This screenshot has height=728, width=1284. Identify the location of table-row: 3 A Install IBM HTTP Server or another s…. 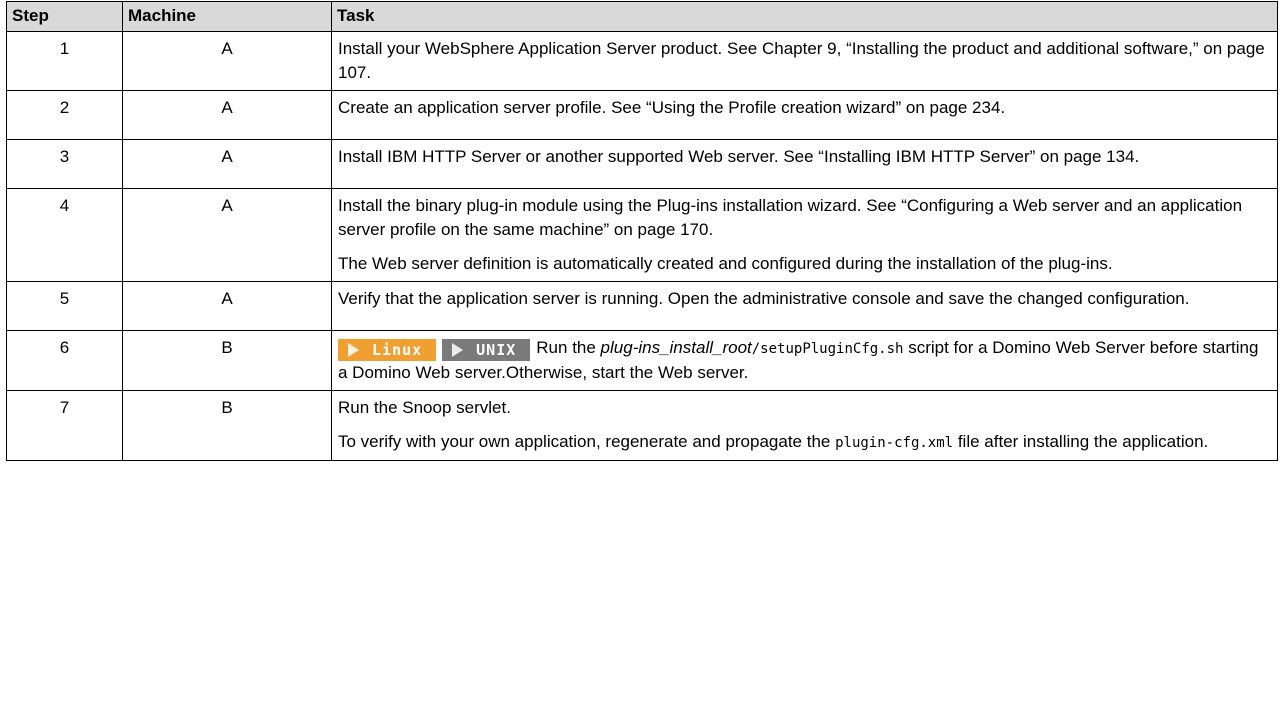
(642, 164).